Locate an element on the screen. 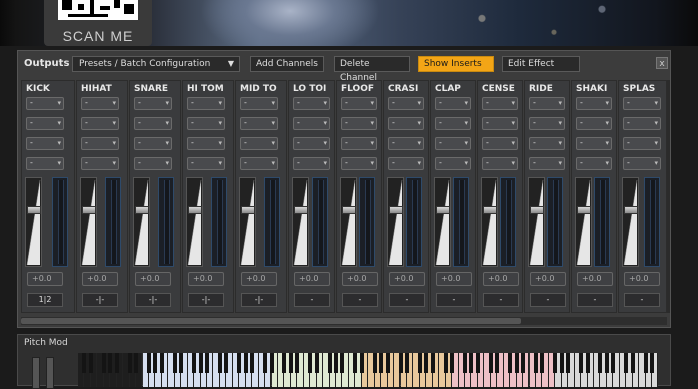 The image size is (698, 389). horizontal-scrollbar is located at coordinates (344, 321).